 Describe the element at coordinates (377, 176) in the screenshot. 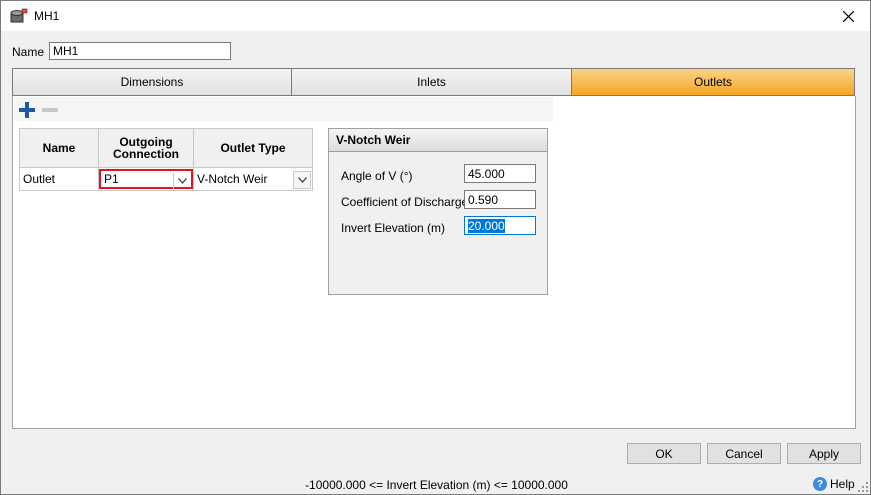

I see `angle-label: Angle of V (°)` at that location.